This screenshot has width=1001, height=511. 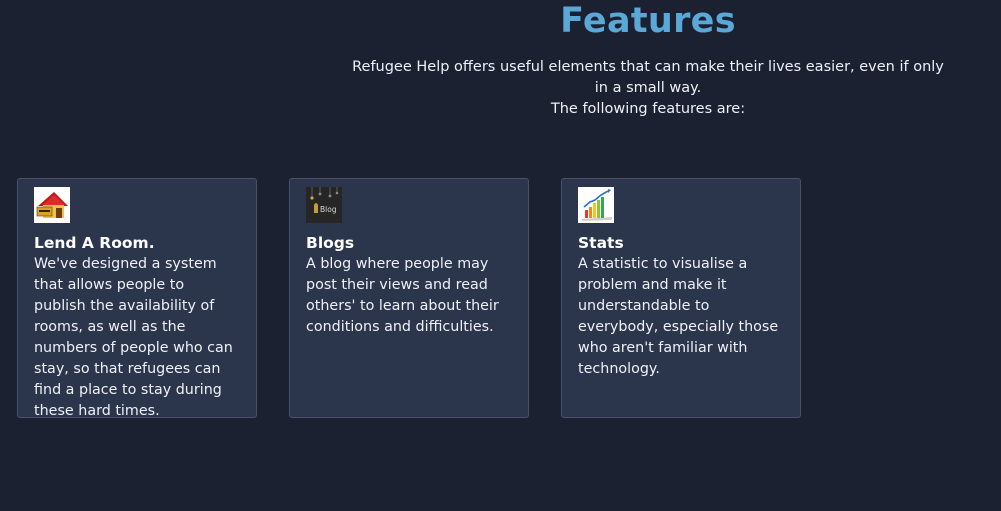 What do you see at coordinates (52, 205) in the screenshot?
I see `house-for-rent-icon` at bounding box center [52, 205].